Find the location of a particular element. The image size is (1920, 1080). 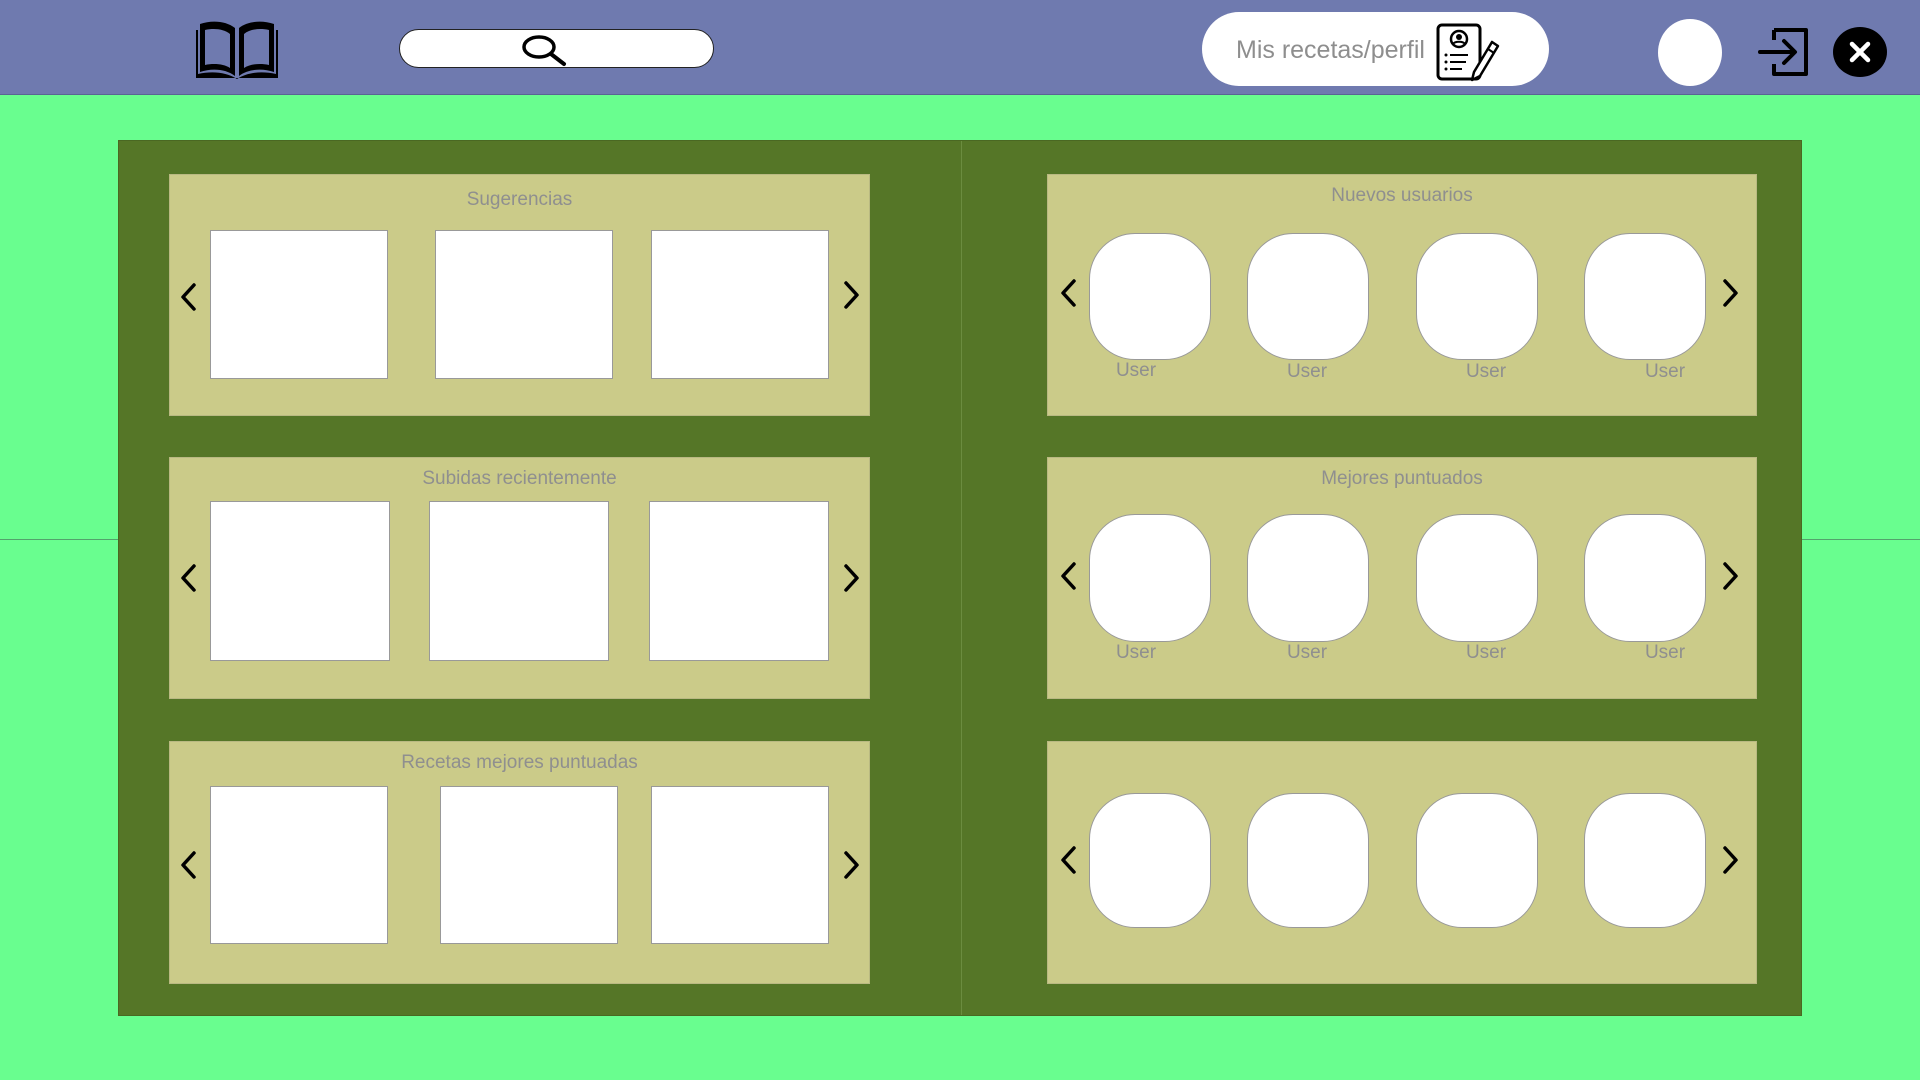

panel-title: Nuevos usuarios is located at coordinates (1402, 195).